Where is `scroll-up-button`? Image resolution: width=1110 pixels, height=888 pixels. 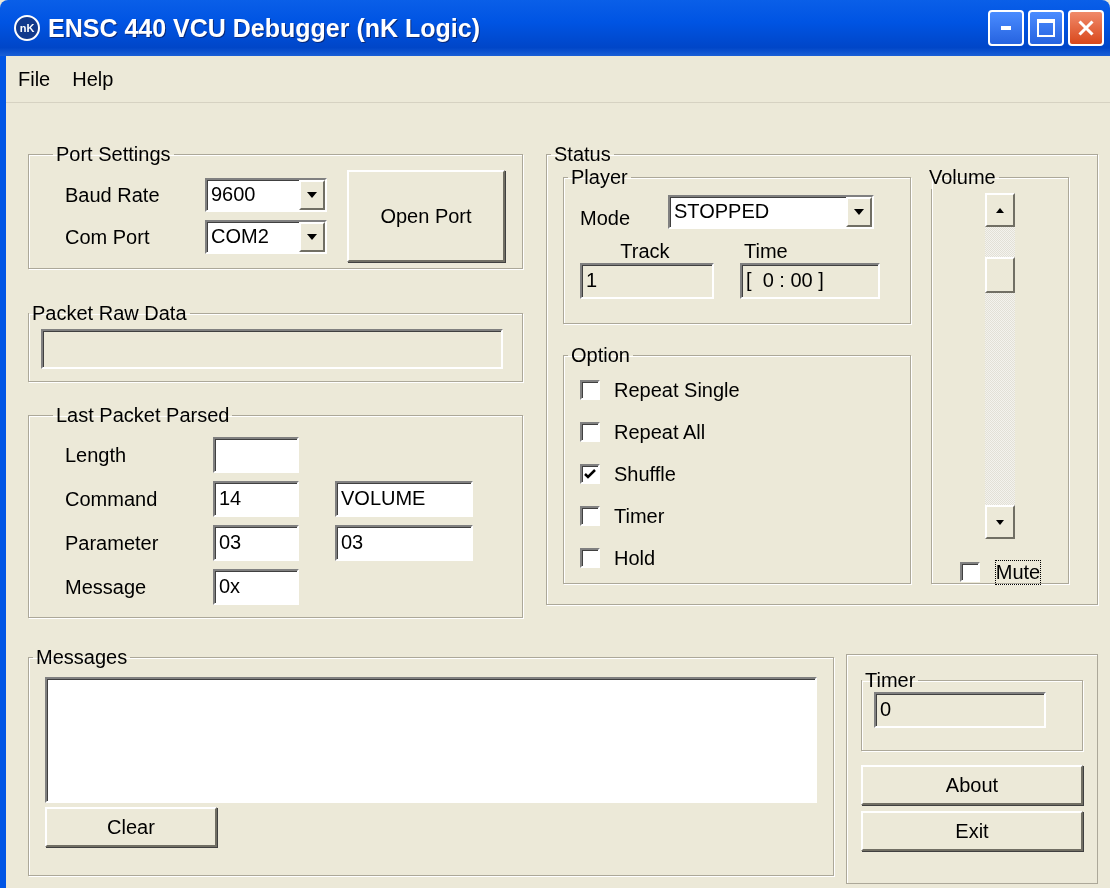 scroll-up-button is located at coordinates (1000, 210).